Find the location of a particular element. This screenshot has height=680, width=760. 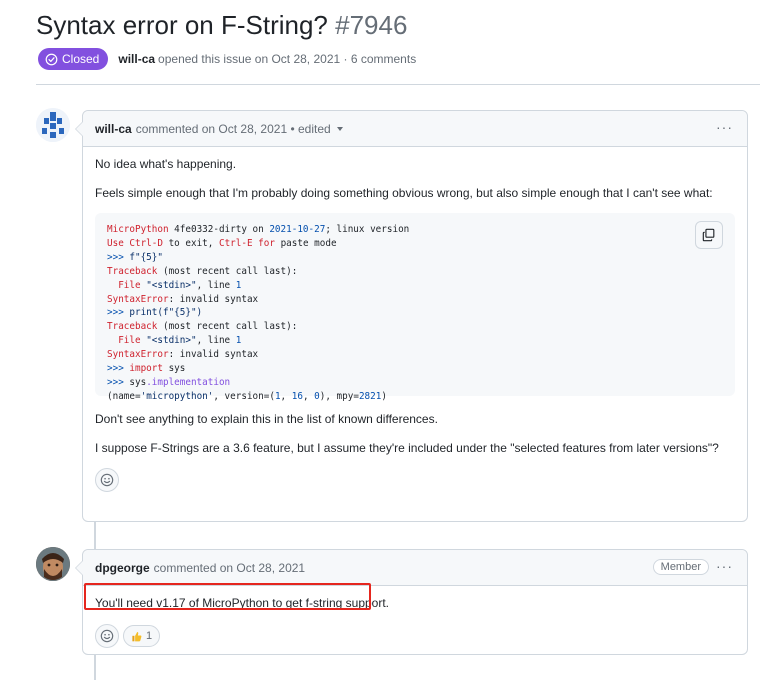

comment-action: commented on Oct 28, 2021 is located at coordinates (229, 568).